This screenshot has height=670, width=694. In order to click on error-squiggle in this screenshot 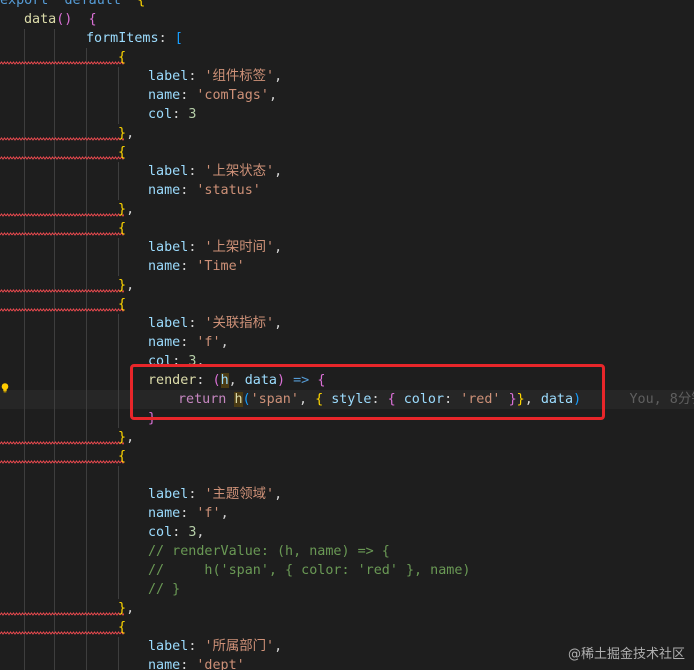, I will do `click(62, 139)`.